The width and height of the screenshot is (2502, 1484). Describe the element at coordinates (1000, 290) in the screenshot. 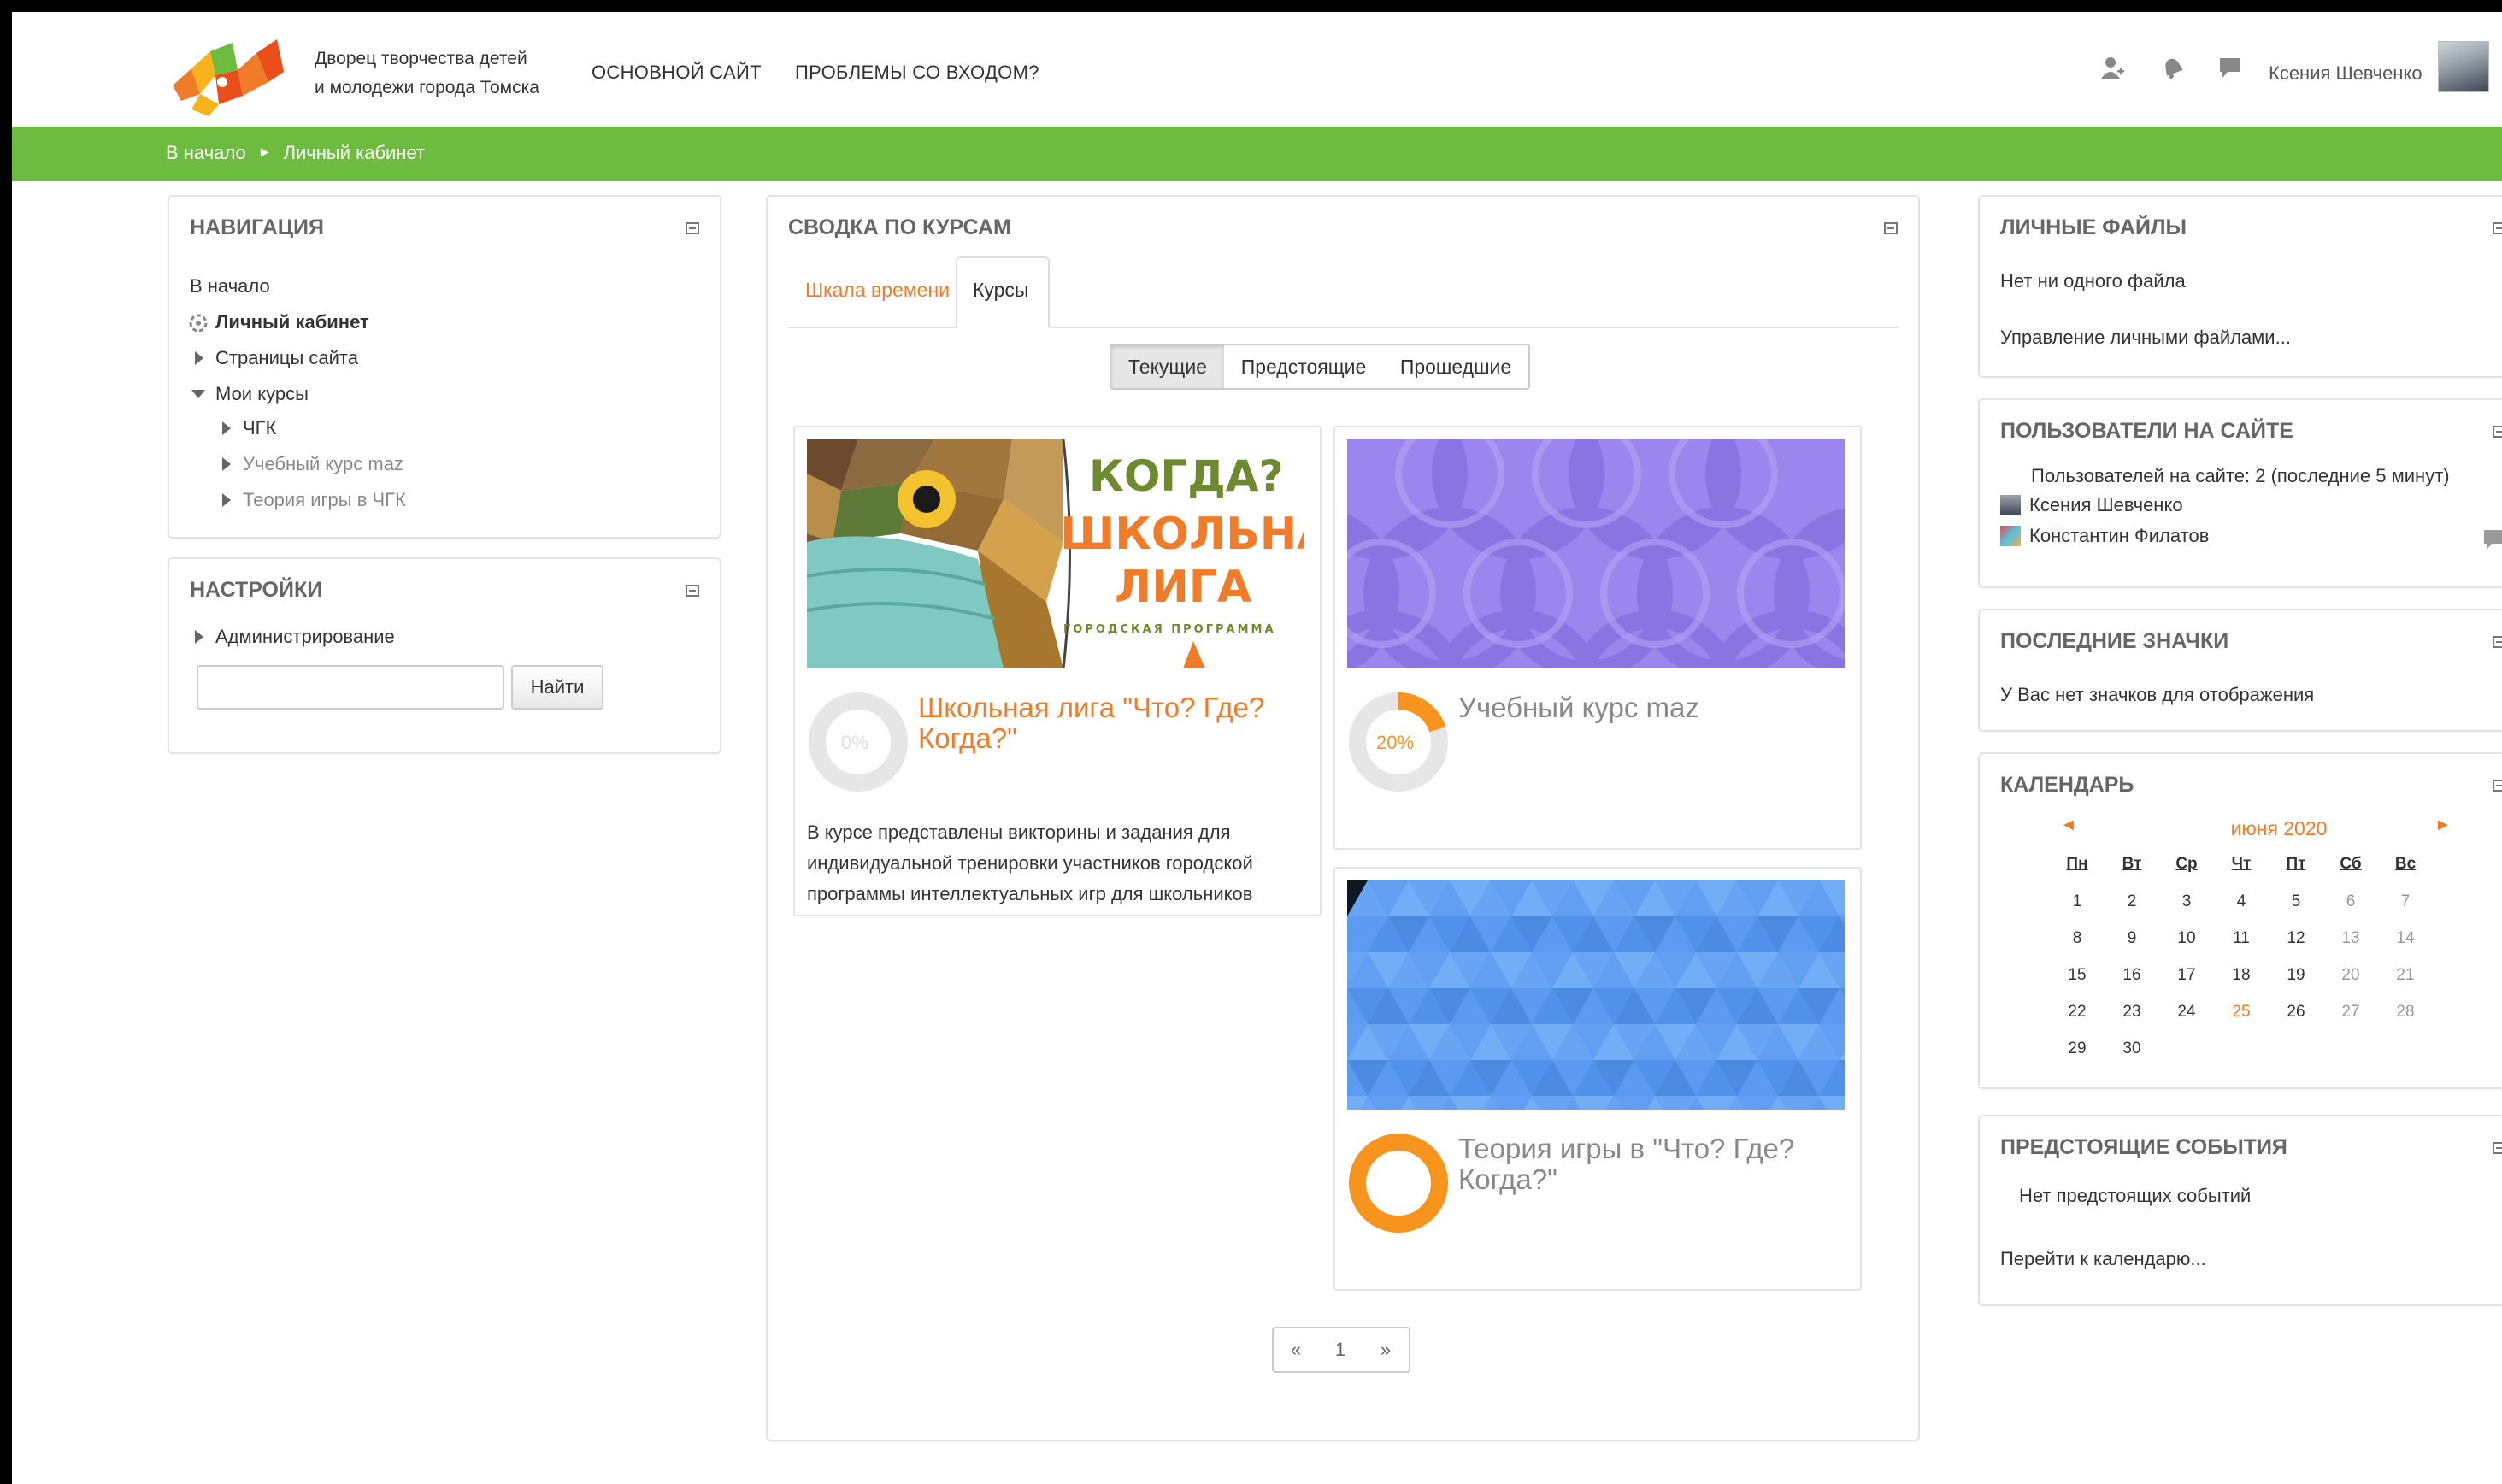

I see `tab-courses: Курсы` at that location.